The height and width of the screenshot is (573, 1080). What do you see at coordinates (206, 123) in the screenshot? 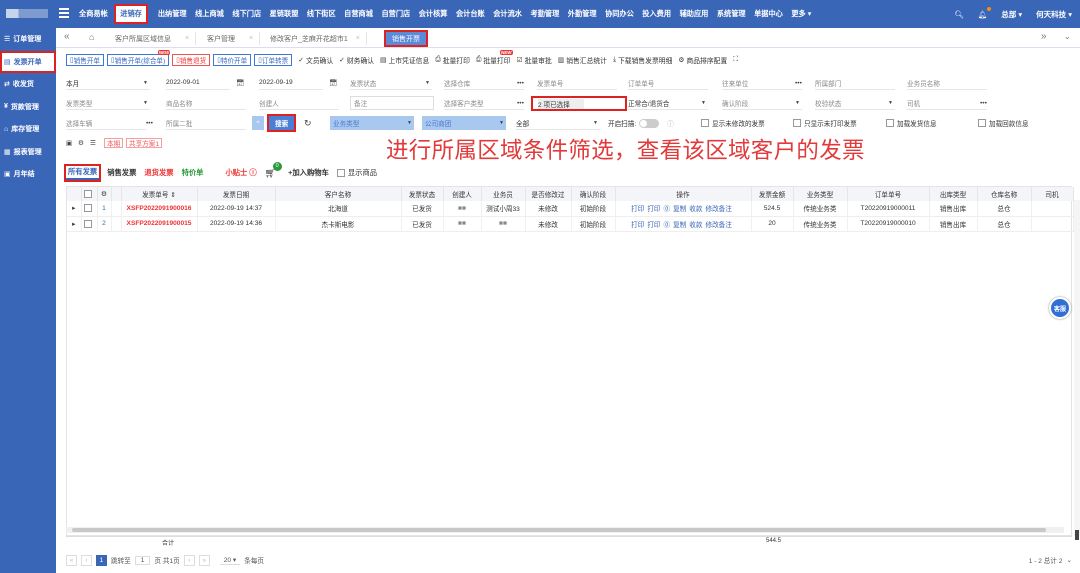
I see `region-label-input: 所属二批` at bounding box center [206, 123].